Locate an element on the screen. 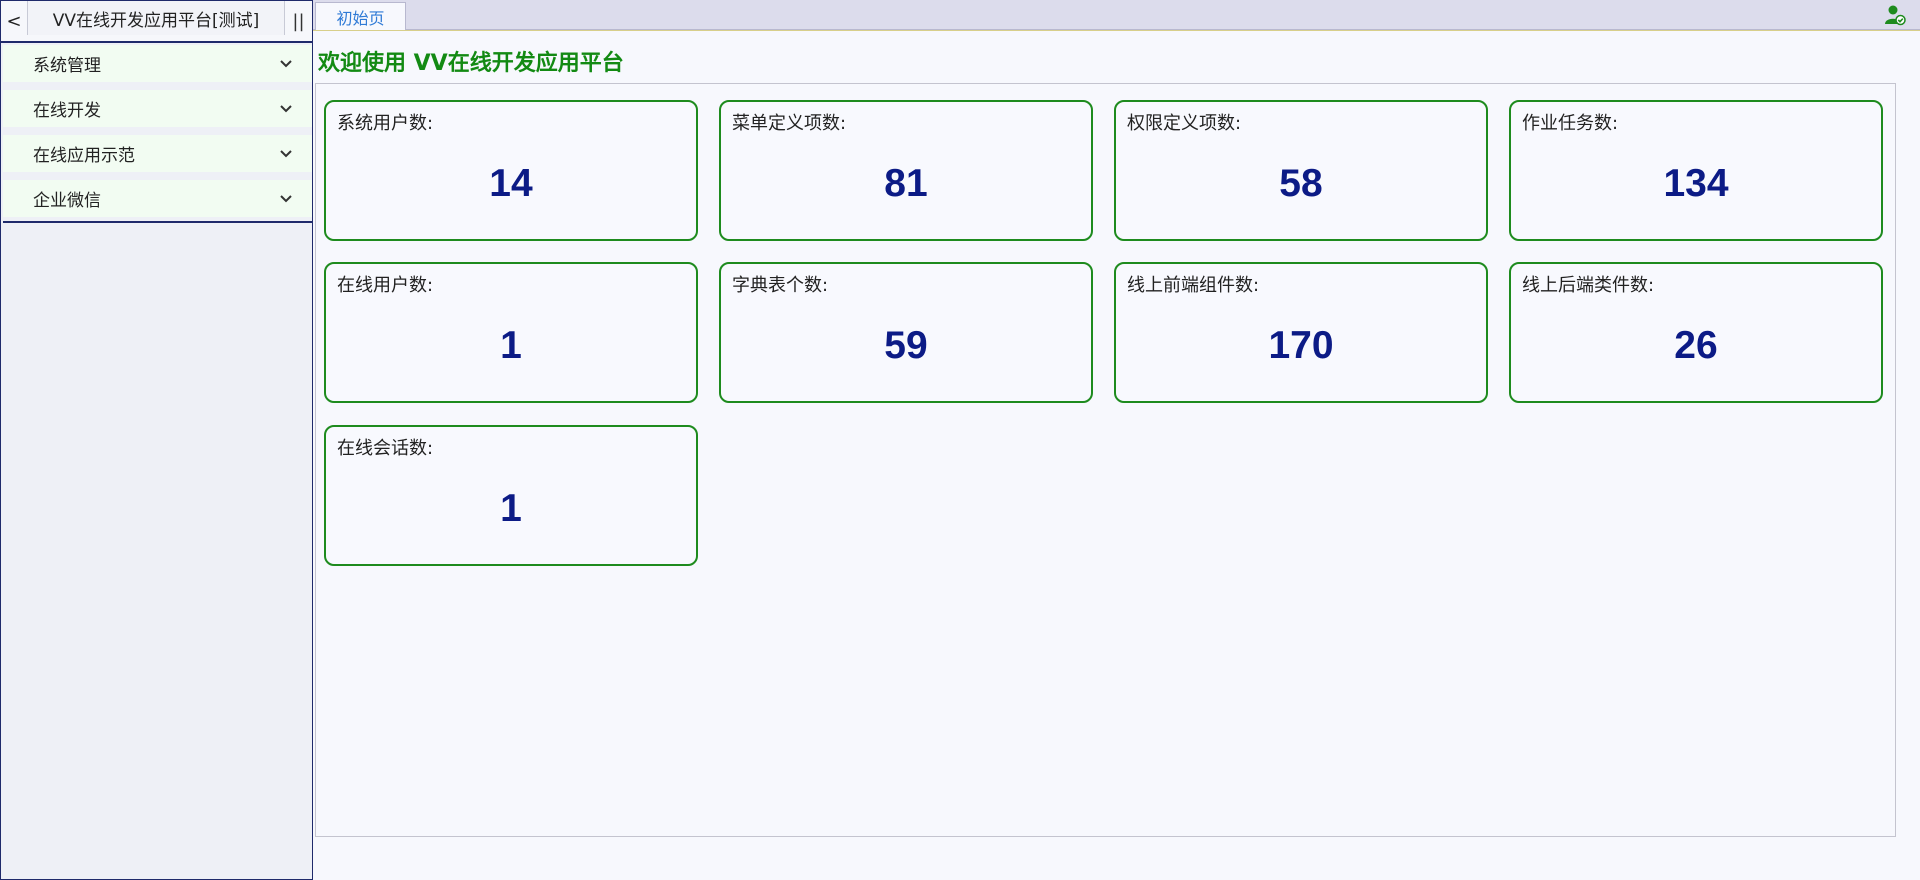 The image size is (1920, 880). app-title: VV在线开发应用平台[测试] is located at coordinates (156, 18).